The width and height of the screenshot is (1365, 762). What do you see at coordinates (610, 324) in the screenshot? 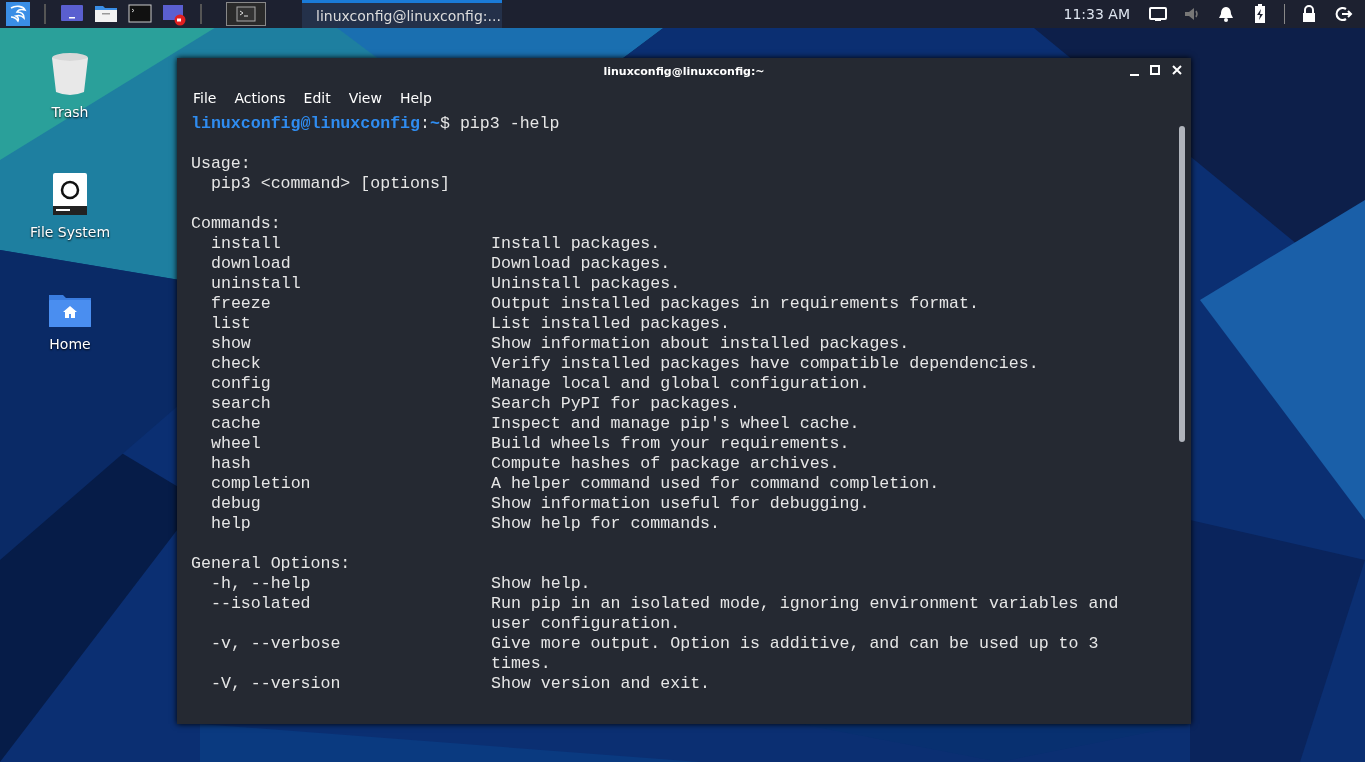
I see `option-description: List installed packages.` at bounding box center [610, 324].